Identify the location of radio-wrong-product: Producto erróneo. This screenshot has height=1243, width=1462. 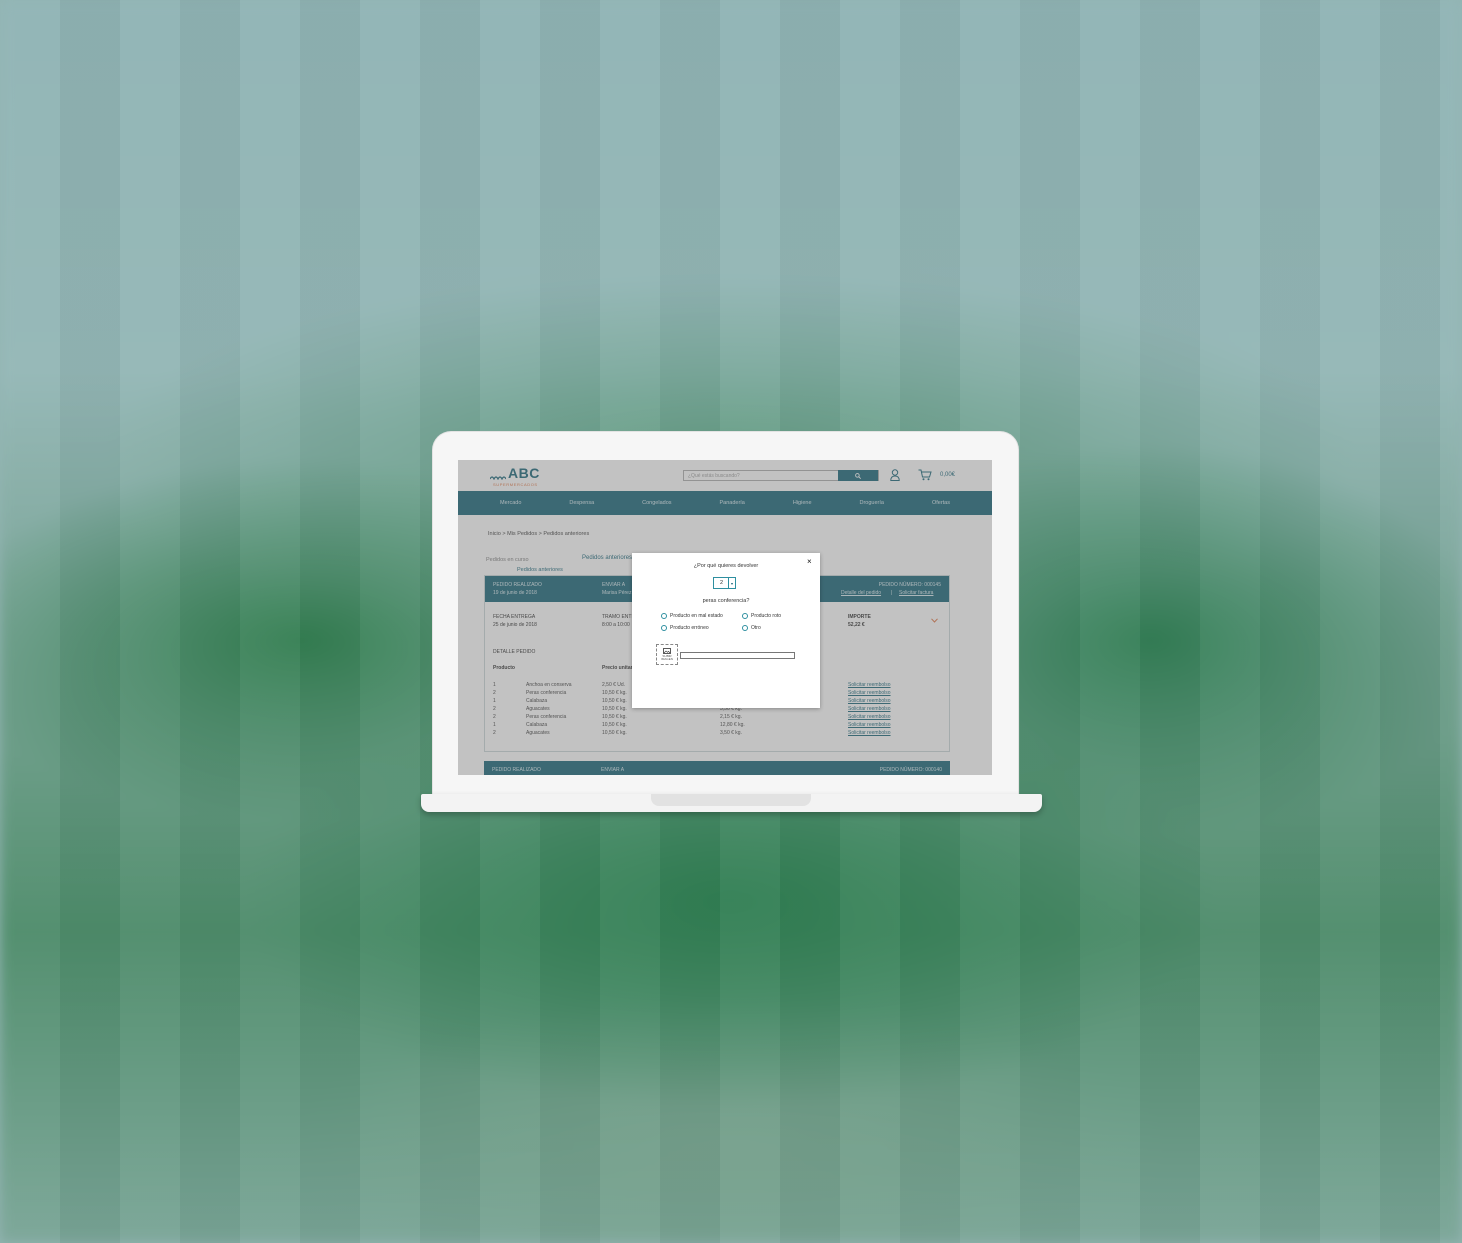
(685, 628).